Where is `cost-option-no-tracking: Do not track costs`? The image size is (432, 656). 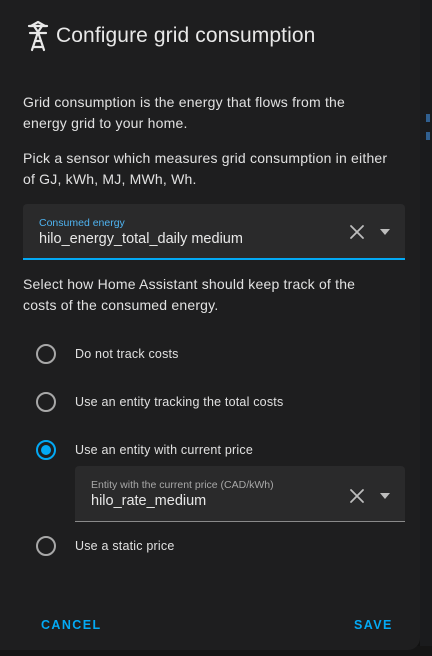
cost-option-no-tracking: Do not track costs is located at coordinates (107, 354).